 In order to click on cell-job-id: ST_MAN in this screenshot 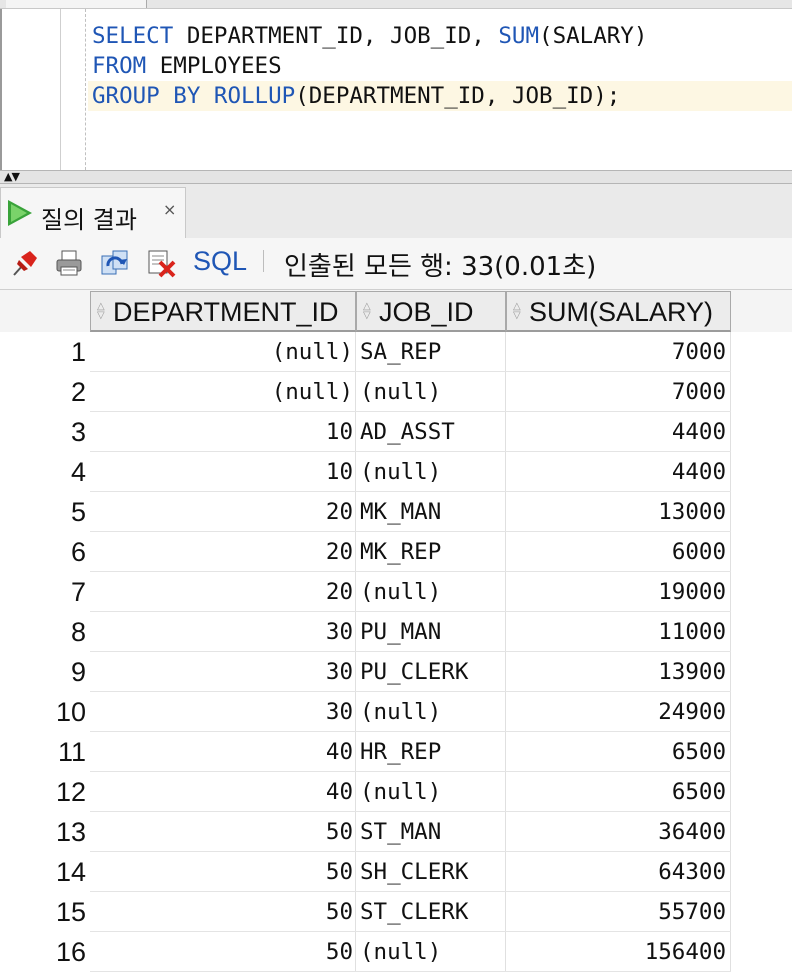, I will do `click(431, 831)`.